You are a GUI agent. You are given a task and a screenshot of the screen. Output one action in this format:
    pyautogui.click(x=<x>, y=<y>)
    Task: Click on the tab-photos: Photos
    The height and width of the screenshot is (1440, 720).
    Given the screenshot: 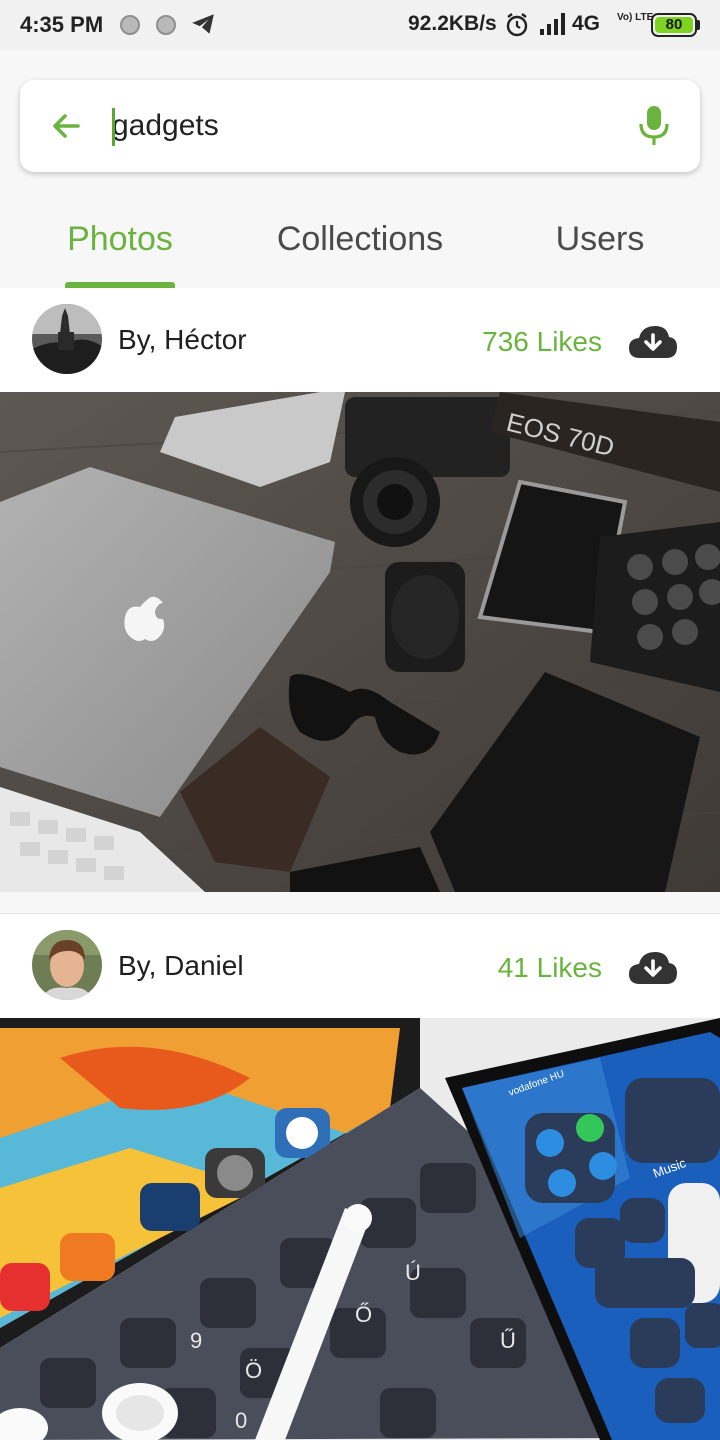 What is the action you would take?
    pyautogui.click(x=120, y=254)
    